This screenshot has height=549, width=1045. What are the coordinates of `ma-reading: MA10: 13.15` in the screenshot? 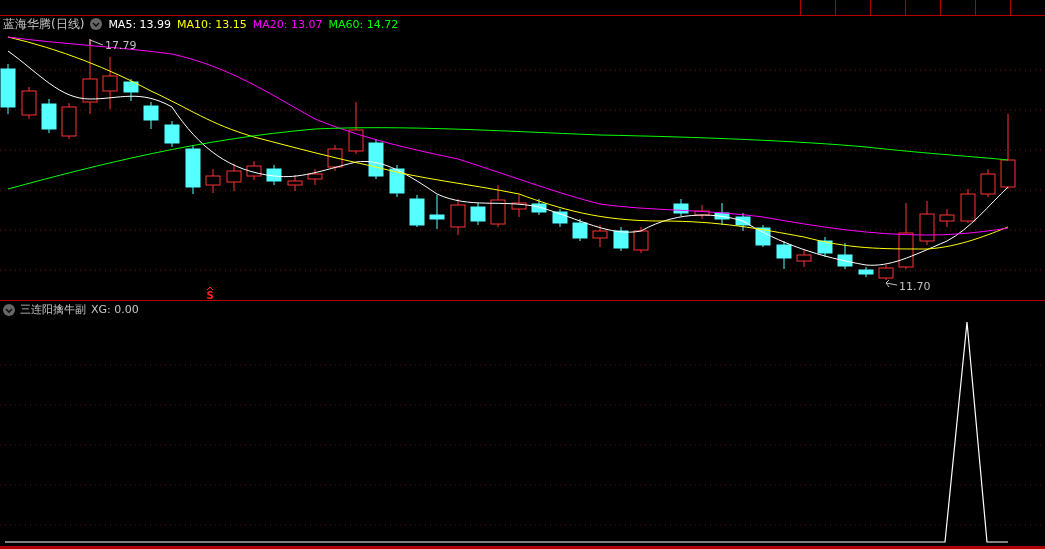 It's located at (212, 24).